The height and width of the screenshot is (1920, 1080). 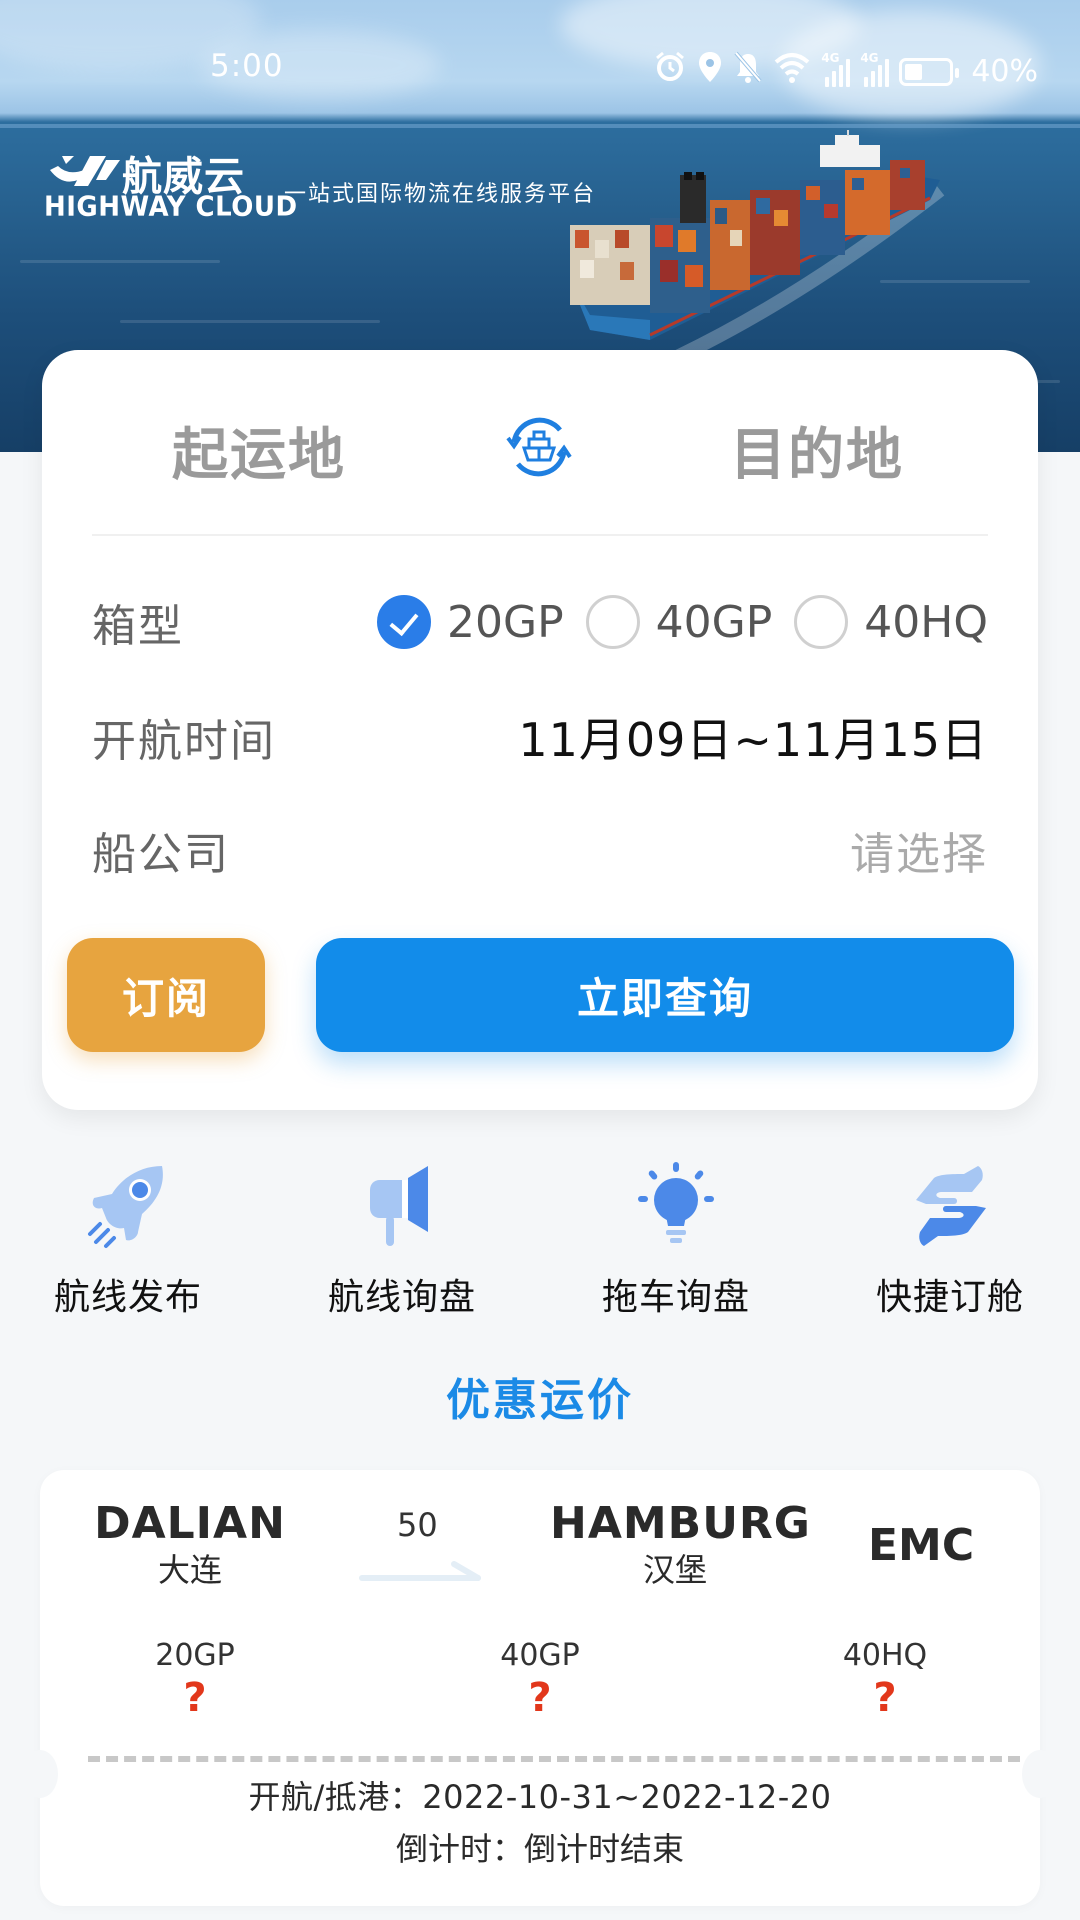 I want to click on route-arrow-icon, so click(x=420, y=1571).